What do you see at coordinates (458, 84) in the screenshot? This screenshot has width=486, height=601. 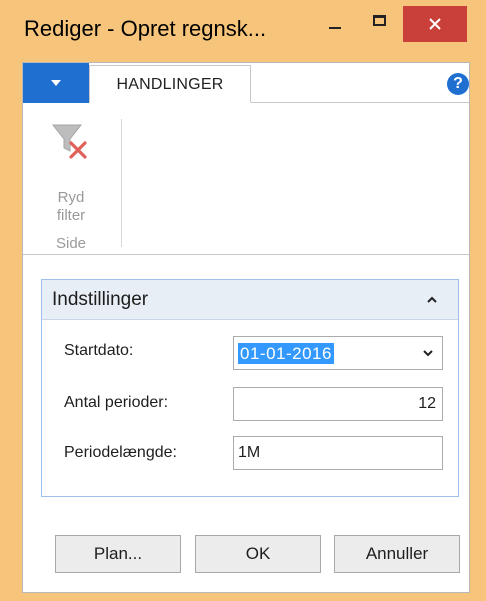 I see `help-icon: ?` at bounding box center [458, 84].